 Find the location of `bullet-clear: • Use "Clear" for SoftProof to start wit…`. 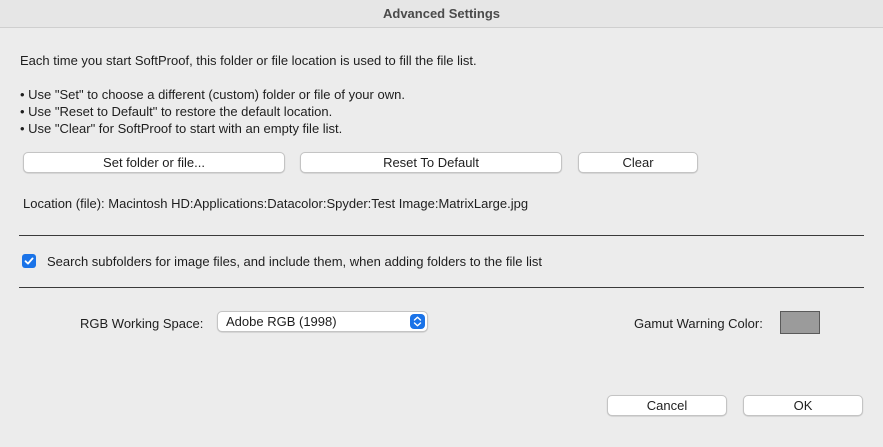

bullet-clear: • Use "Clear" for SoftProof to start wit… is located at coordinates (181, 128).